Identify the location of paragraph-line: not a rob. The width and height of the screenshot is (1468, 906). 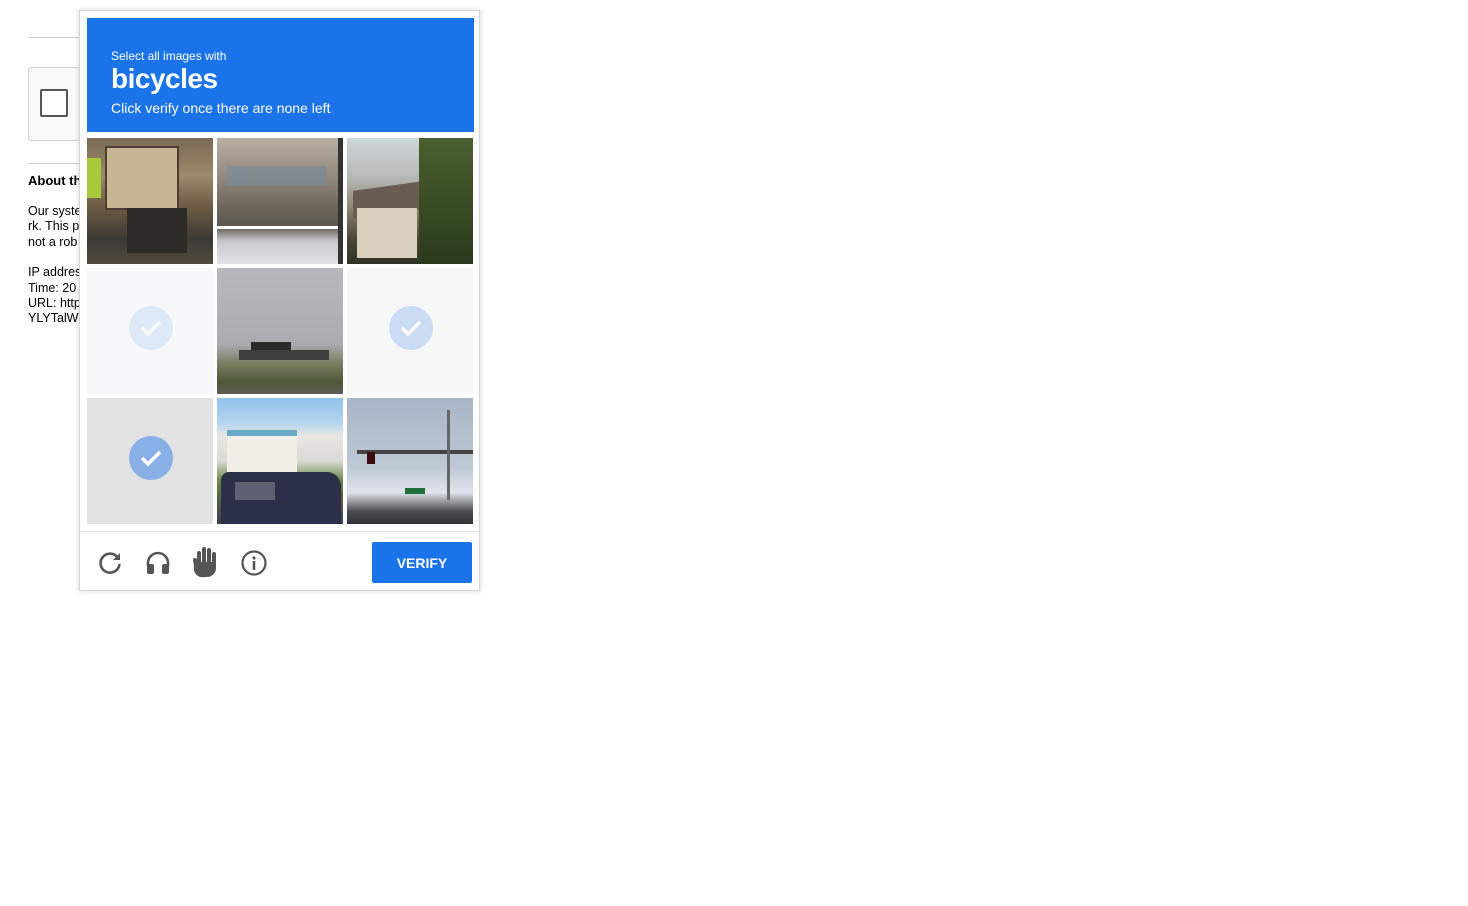
(53, 242).